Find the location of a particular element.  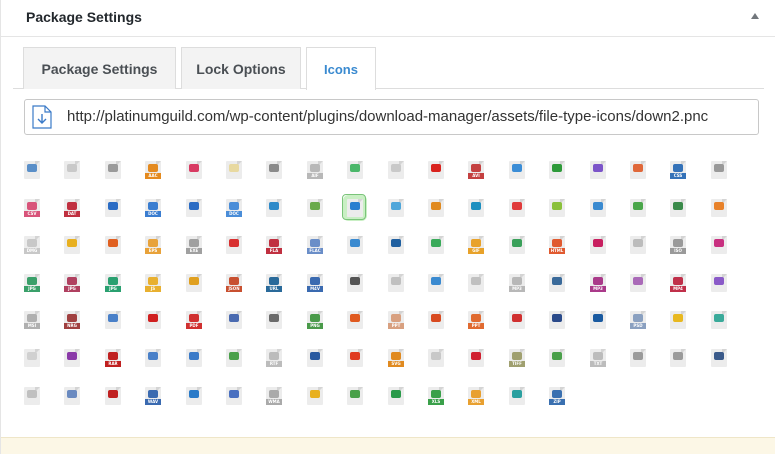

check-file-icon is located at coordinates (436, 245).